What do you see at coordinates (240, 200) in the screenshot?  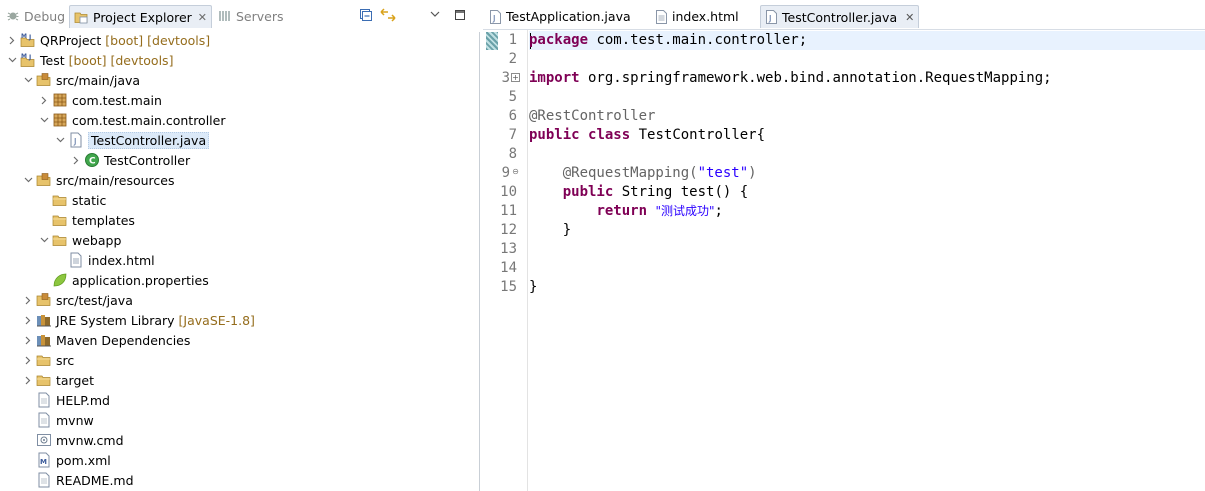 I see `tree-item: static` at bounding box center [240, 200].